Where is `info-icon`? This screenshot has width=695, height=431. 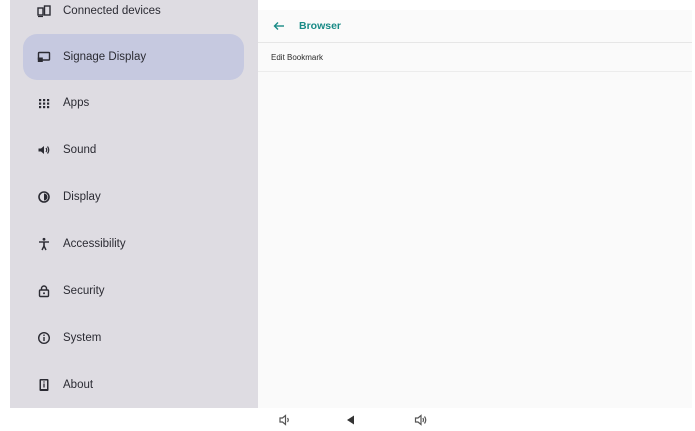 info-icon is located at coordinates (44, 338).